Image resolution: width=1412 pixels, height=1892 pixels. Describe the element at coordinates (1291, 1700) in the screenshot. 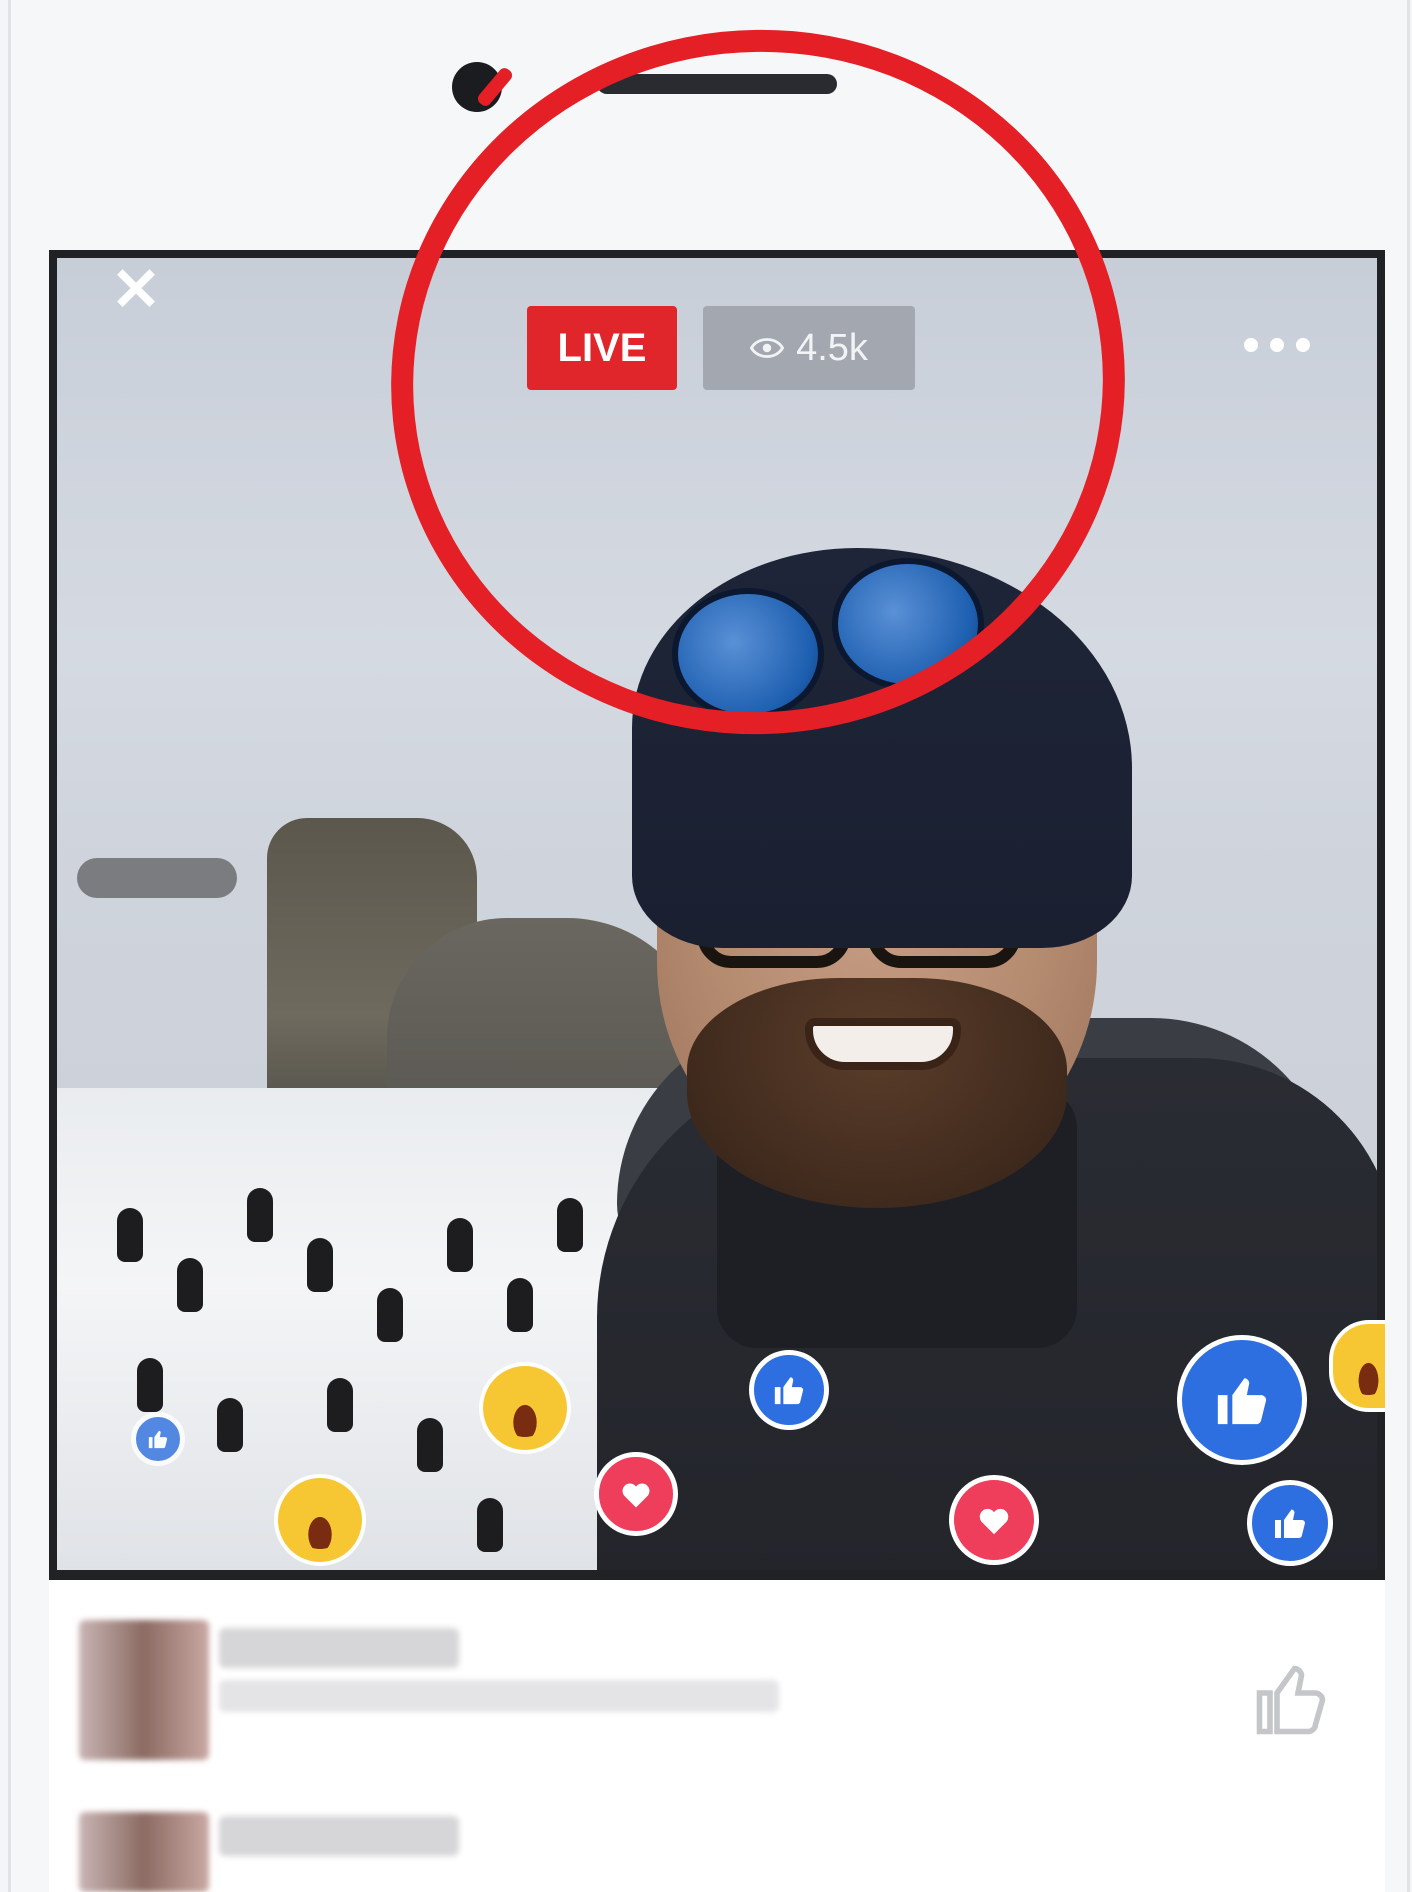

I see `like-comment-icon` at that location.